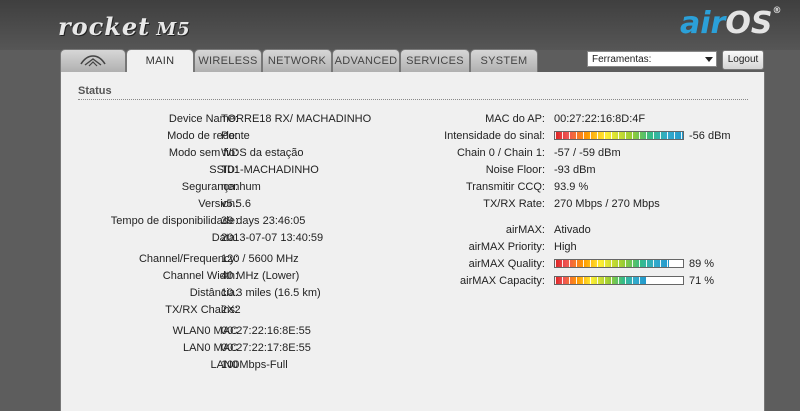  What do you see at coordinates (160, 61) in the screenshot?
I see `tab-main: MAIN` at bounding box center [160, 61].